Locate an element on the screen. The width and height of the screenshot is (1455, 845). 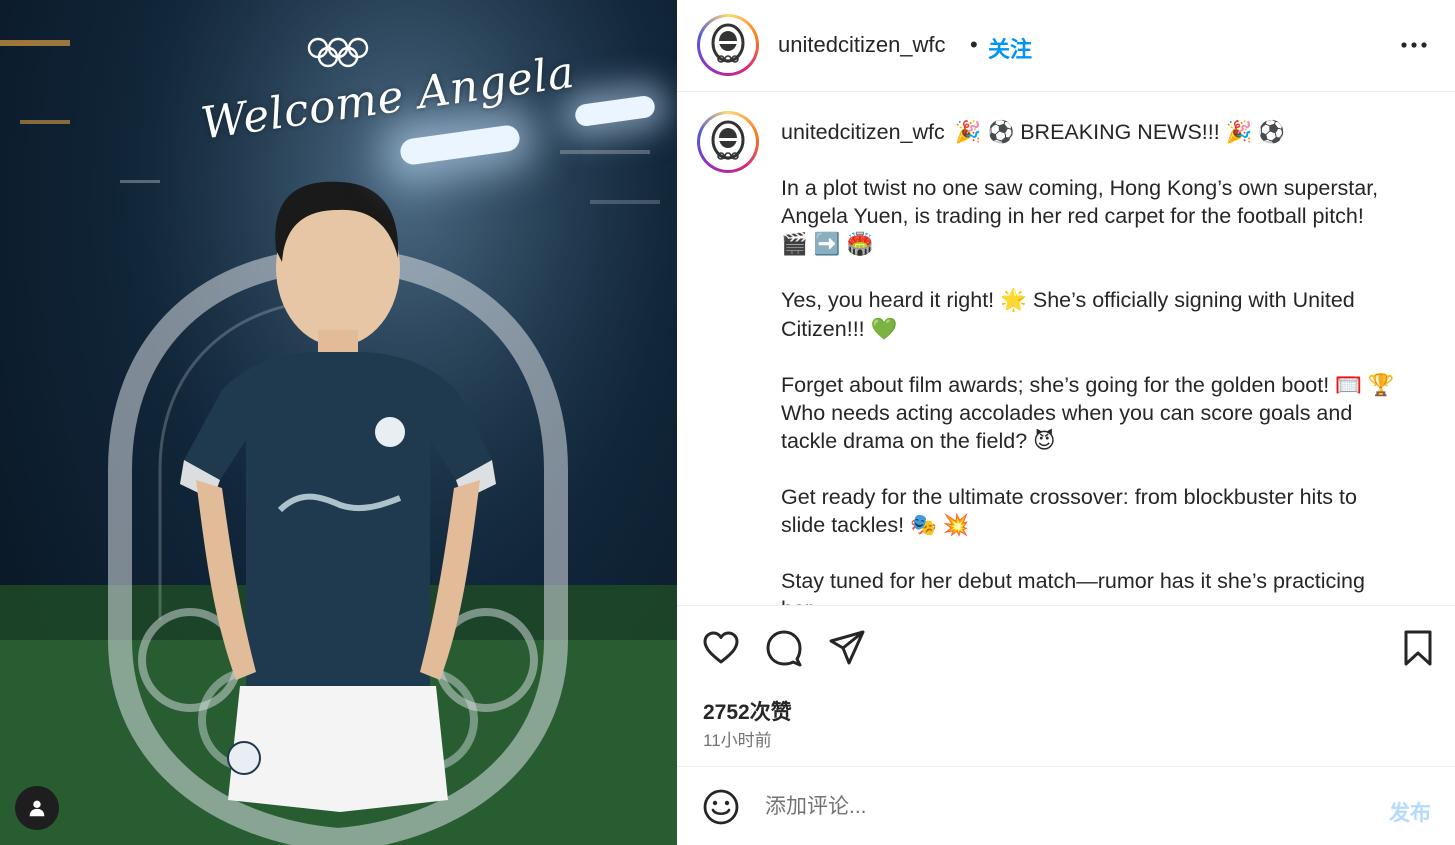
comment-input is located at coordinates (1055, 807).